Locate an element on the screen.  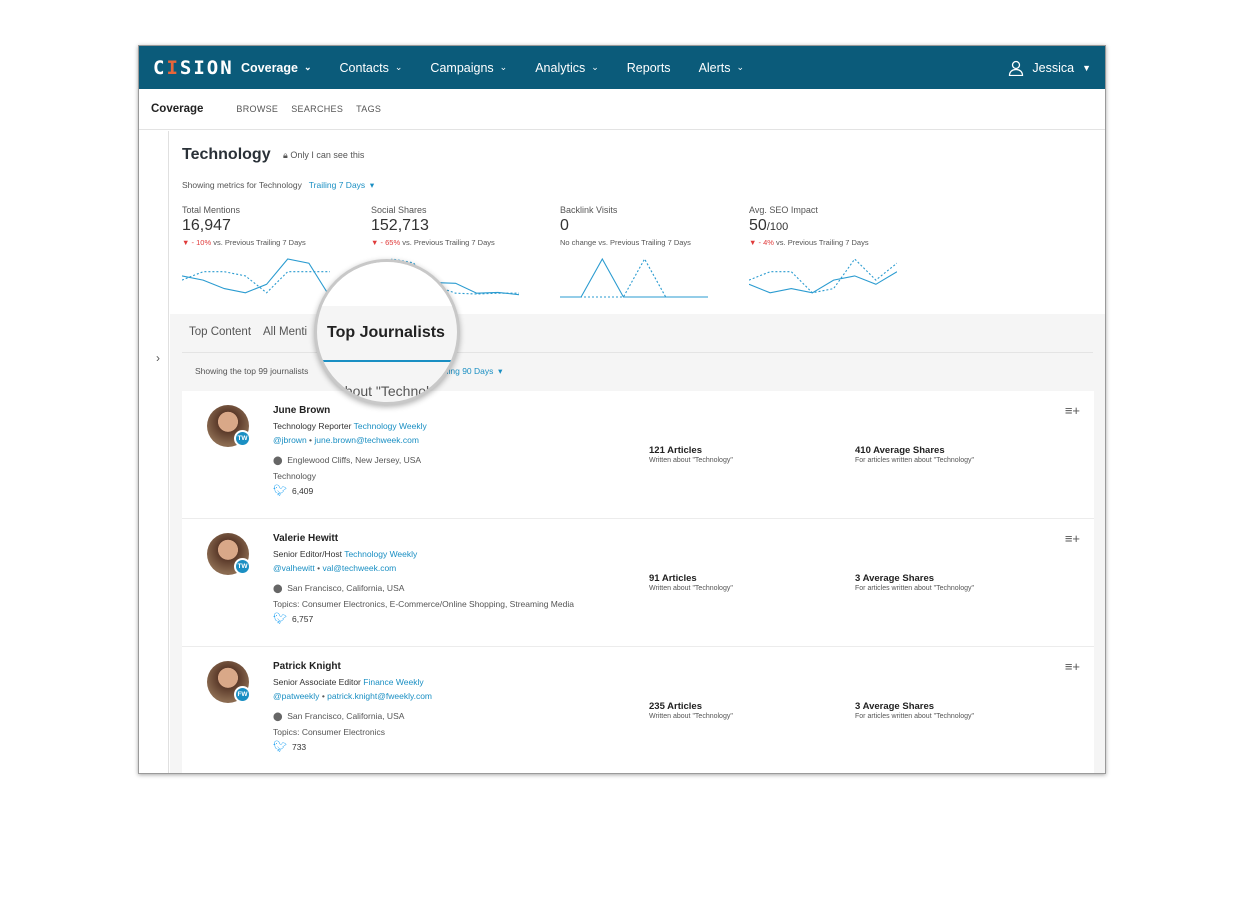
magnified-about-text: about "Technolo is located at coordinates (387, 391).